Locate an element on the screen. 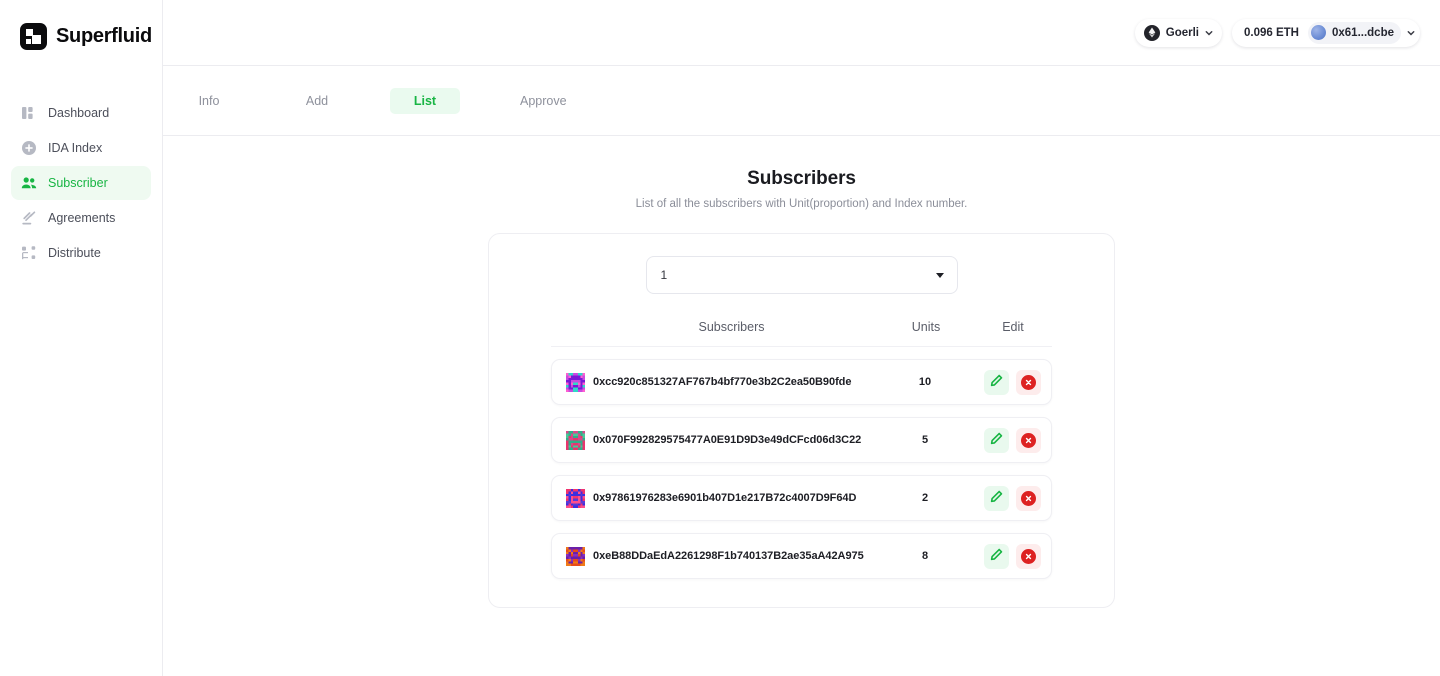 The image size is (1440, 676). sidebar-item-dashboard: Dashboard is located at coordinates (81, 113).